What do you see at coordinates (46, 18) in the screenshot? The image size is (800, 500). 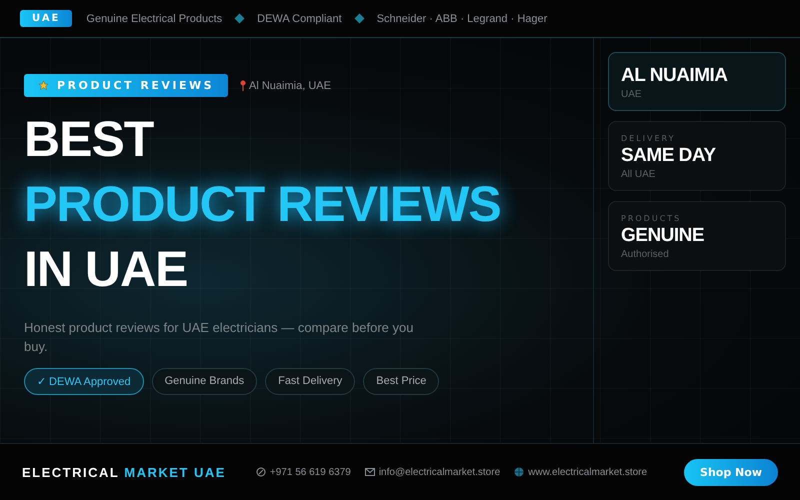 I see `region-badge: UAE` at bounding box center [46, 18].